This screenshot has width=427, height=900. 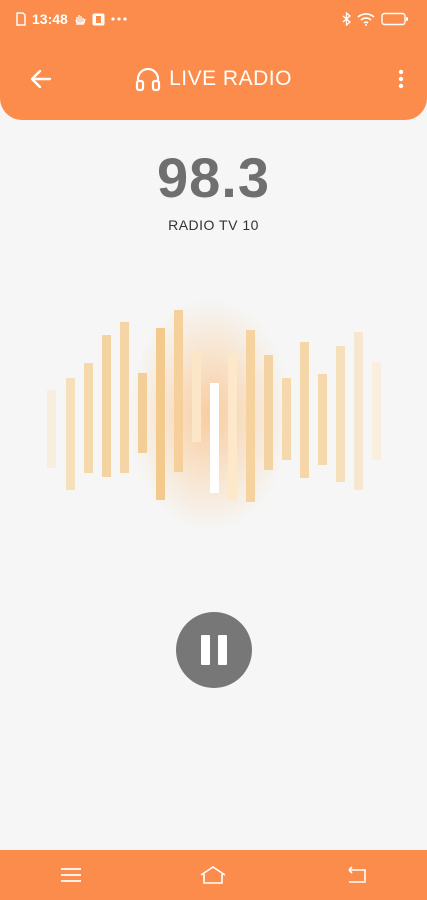 I want to click on hand-icon, so click(x=80, y=19).